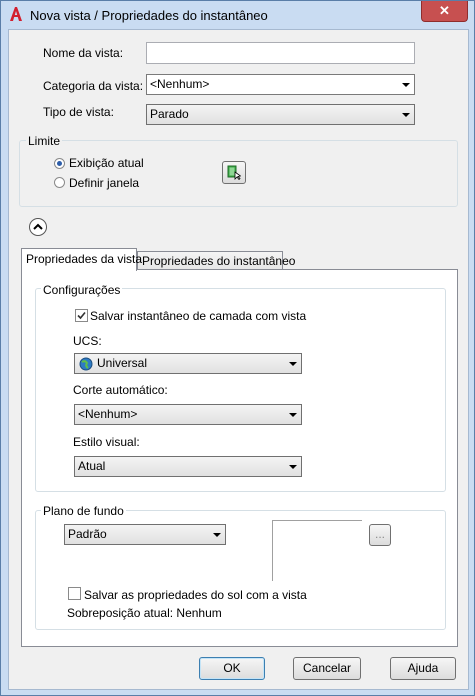  Describe the element at coordinates (198, 316) in the screenshot. I see `save-layer-snapshot-label: Salvar instantâneo de camada com vista` at that location.